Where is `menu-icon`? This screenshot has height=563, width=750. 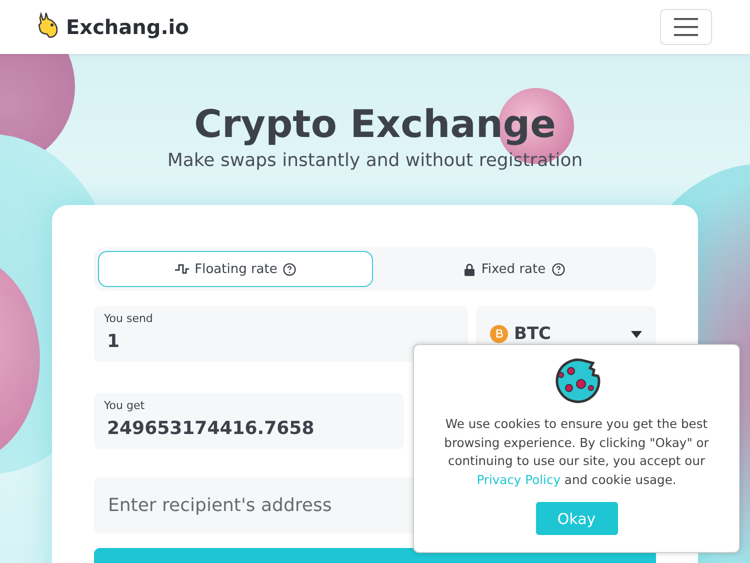
menu-icon is located at coordinates (686, 27).